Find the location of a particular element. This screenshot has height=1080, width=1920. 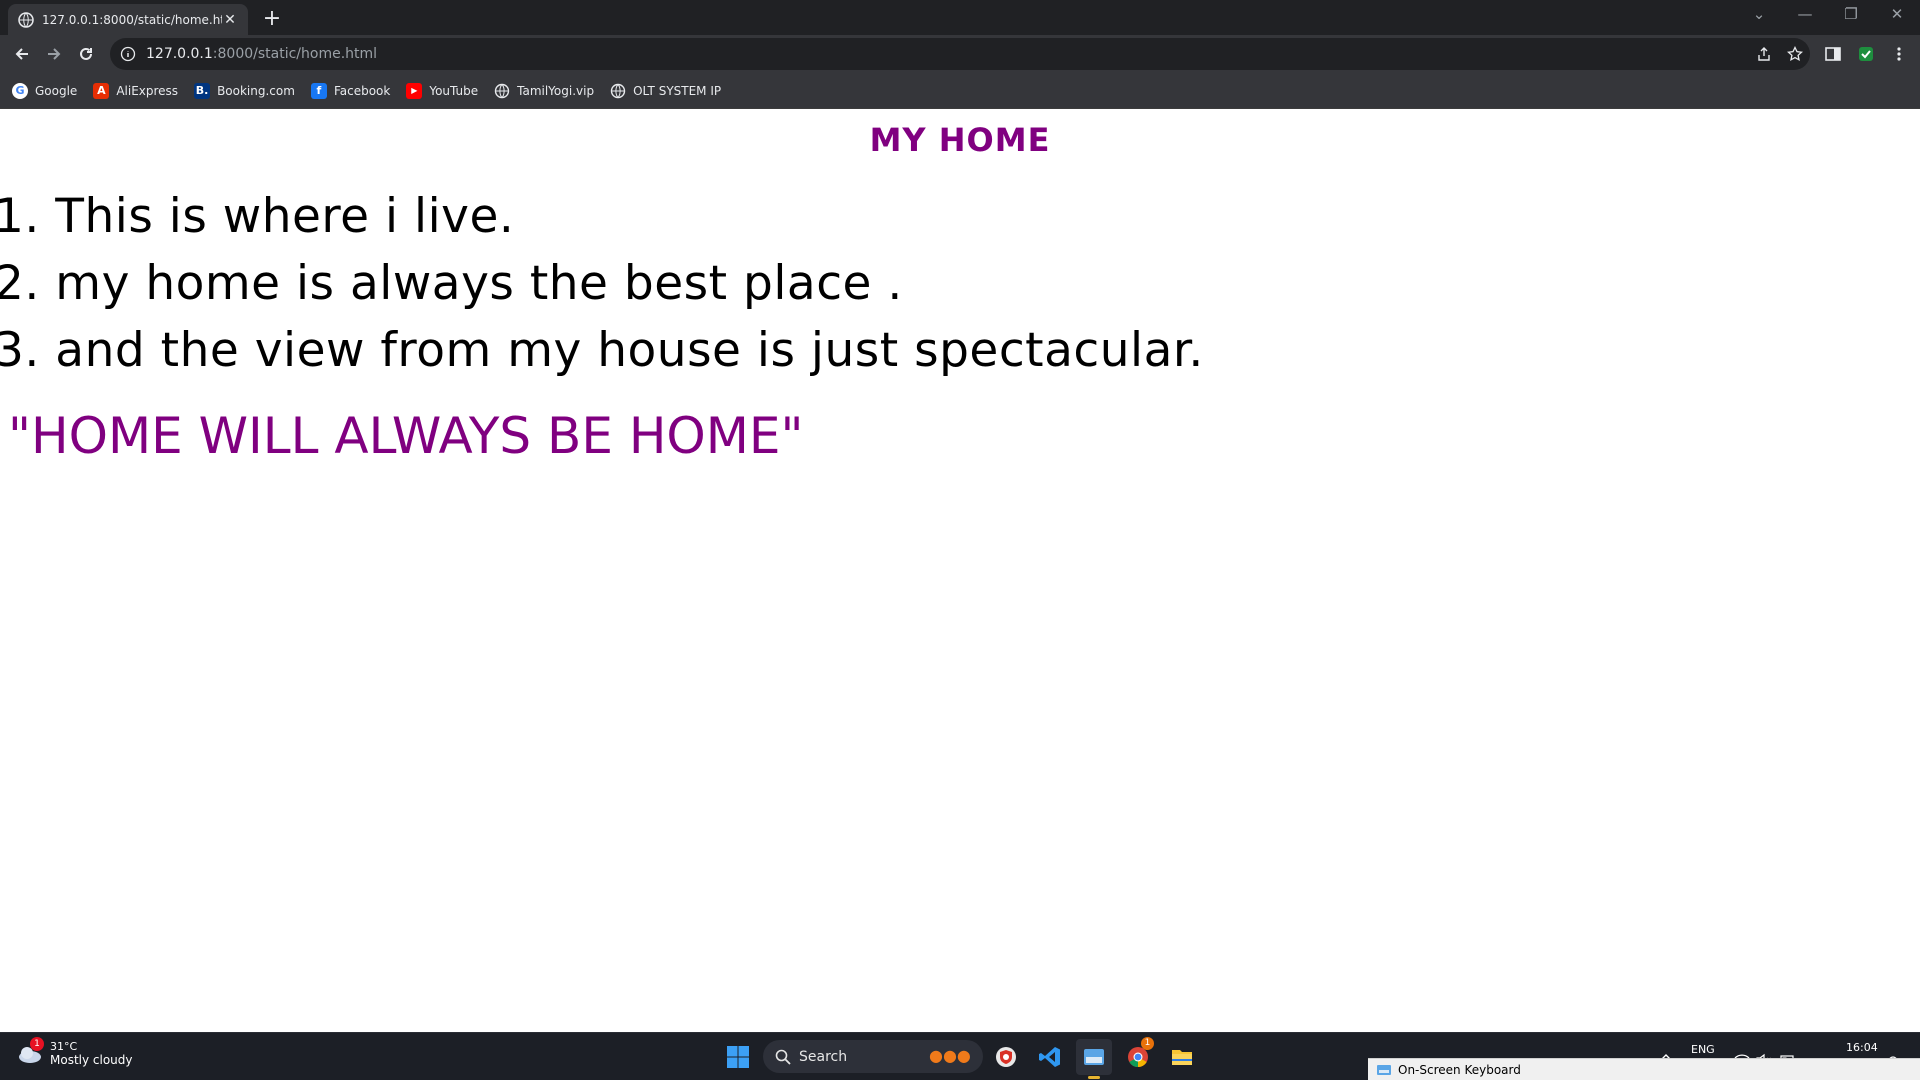

extension-shield-icon is located at coordinates (1866, 54).